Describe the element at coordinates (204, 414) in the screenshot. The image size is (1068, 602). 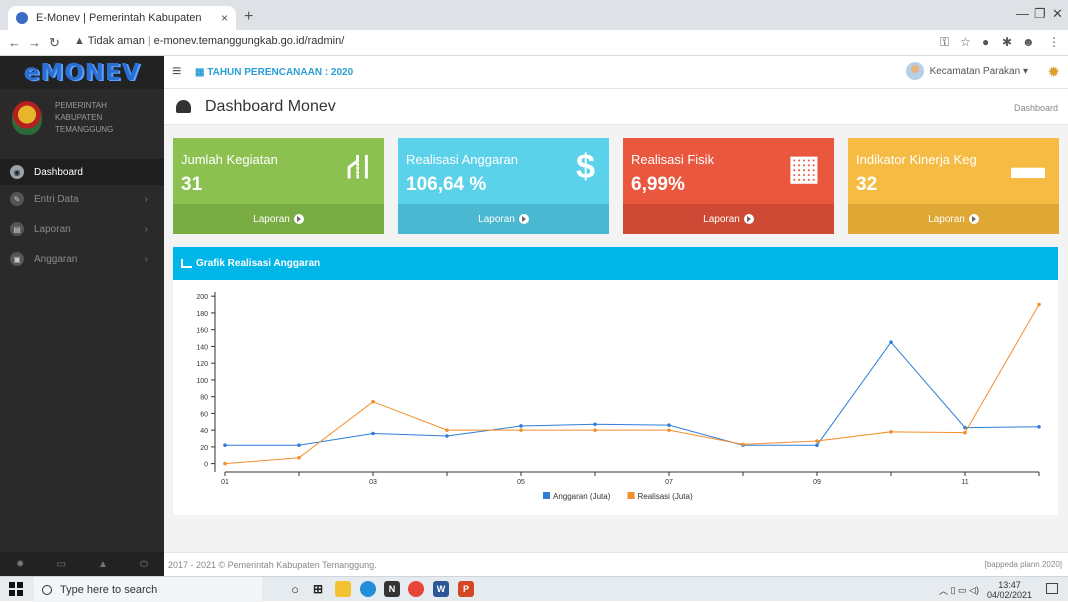
I see `y-tick-label: 60` at that location.